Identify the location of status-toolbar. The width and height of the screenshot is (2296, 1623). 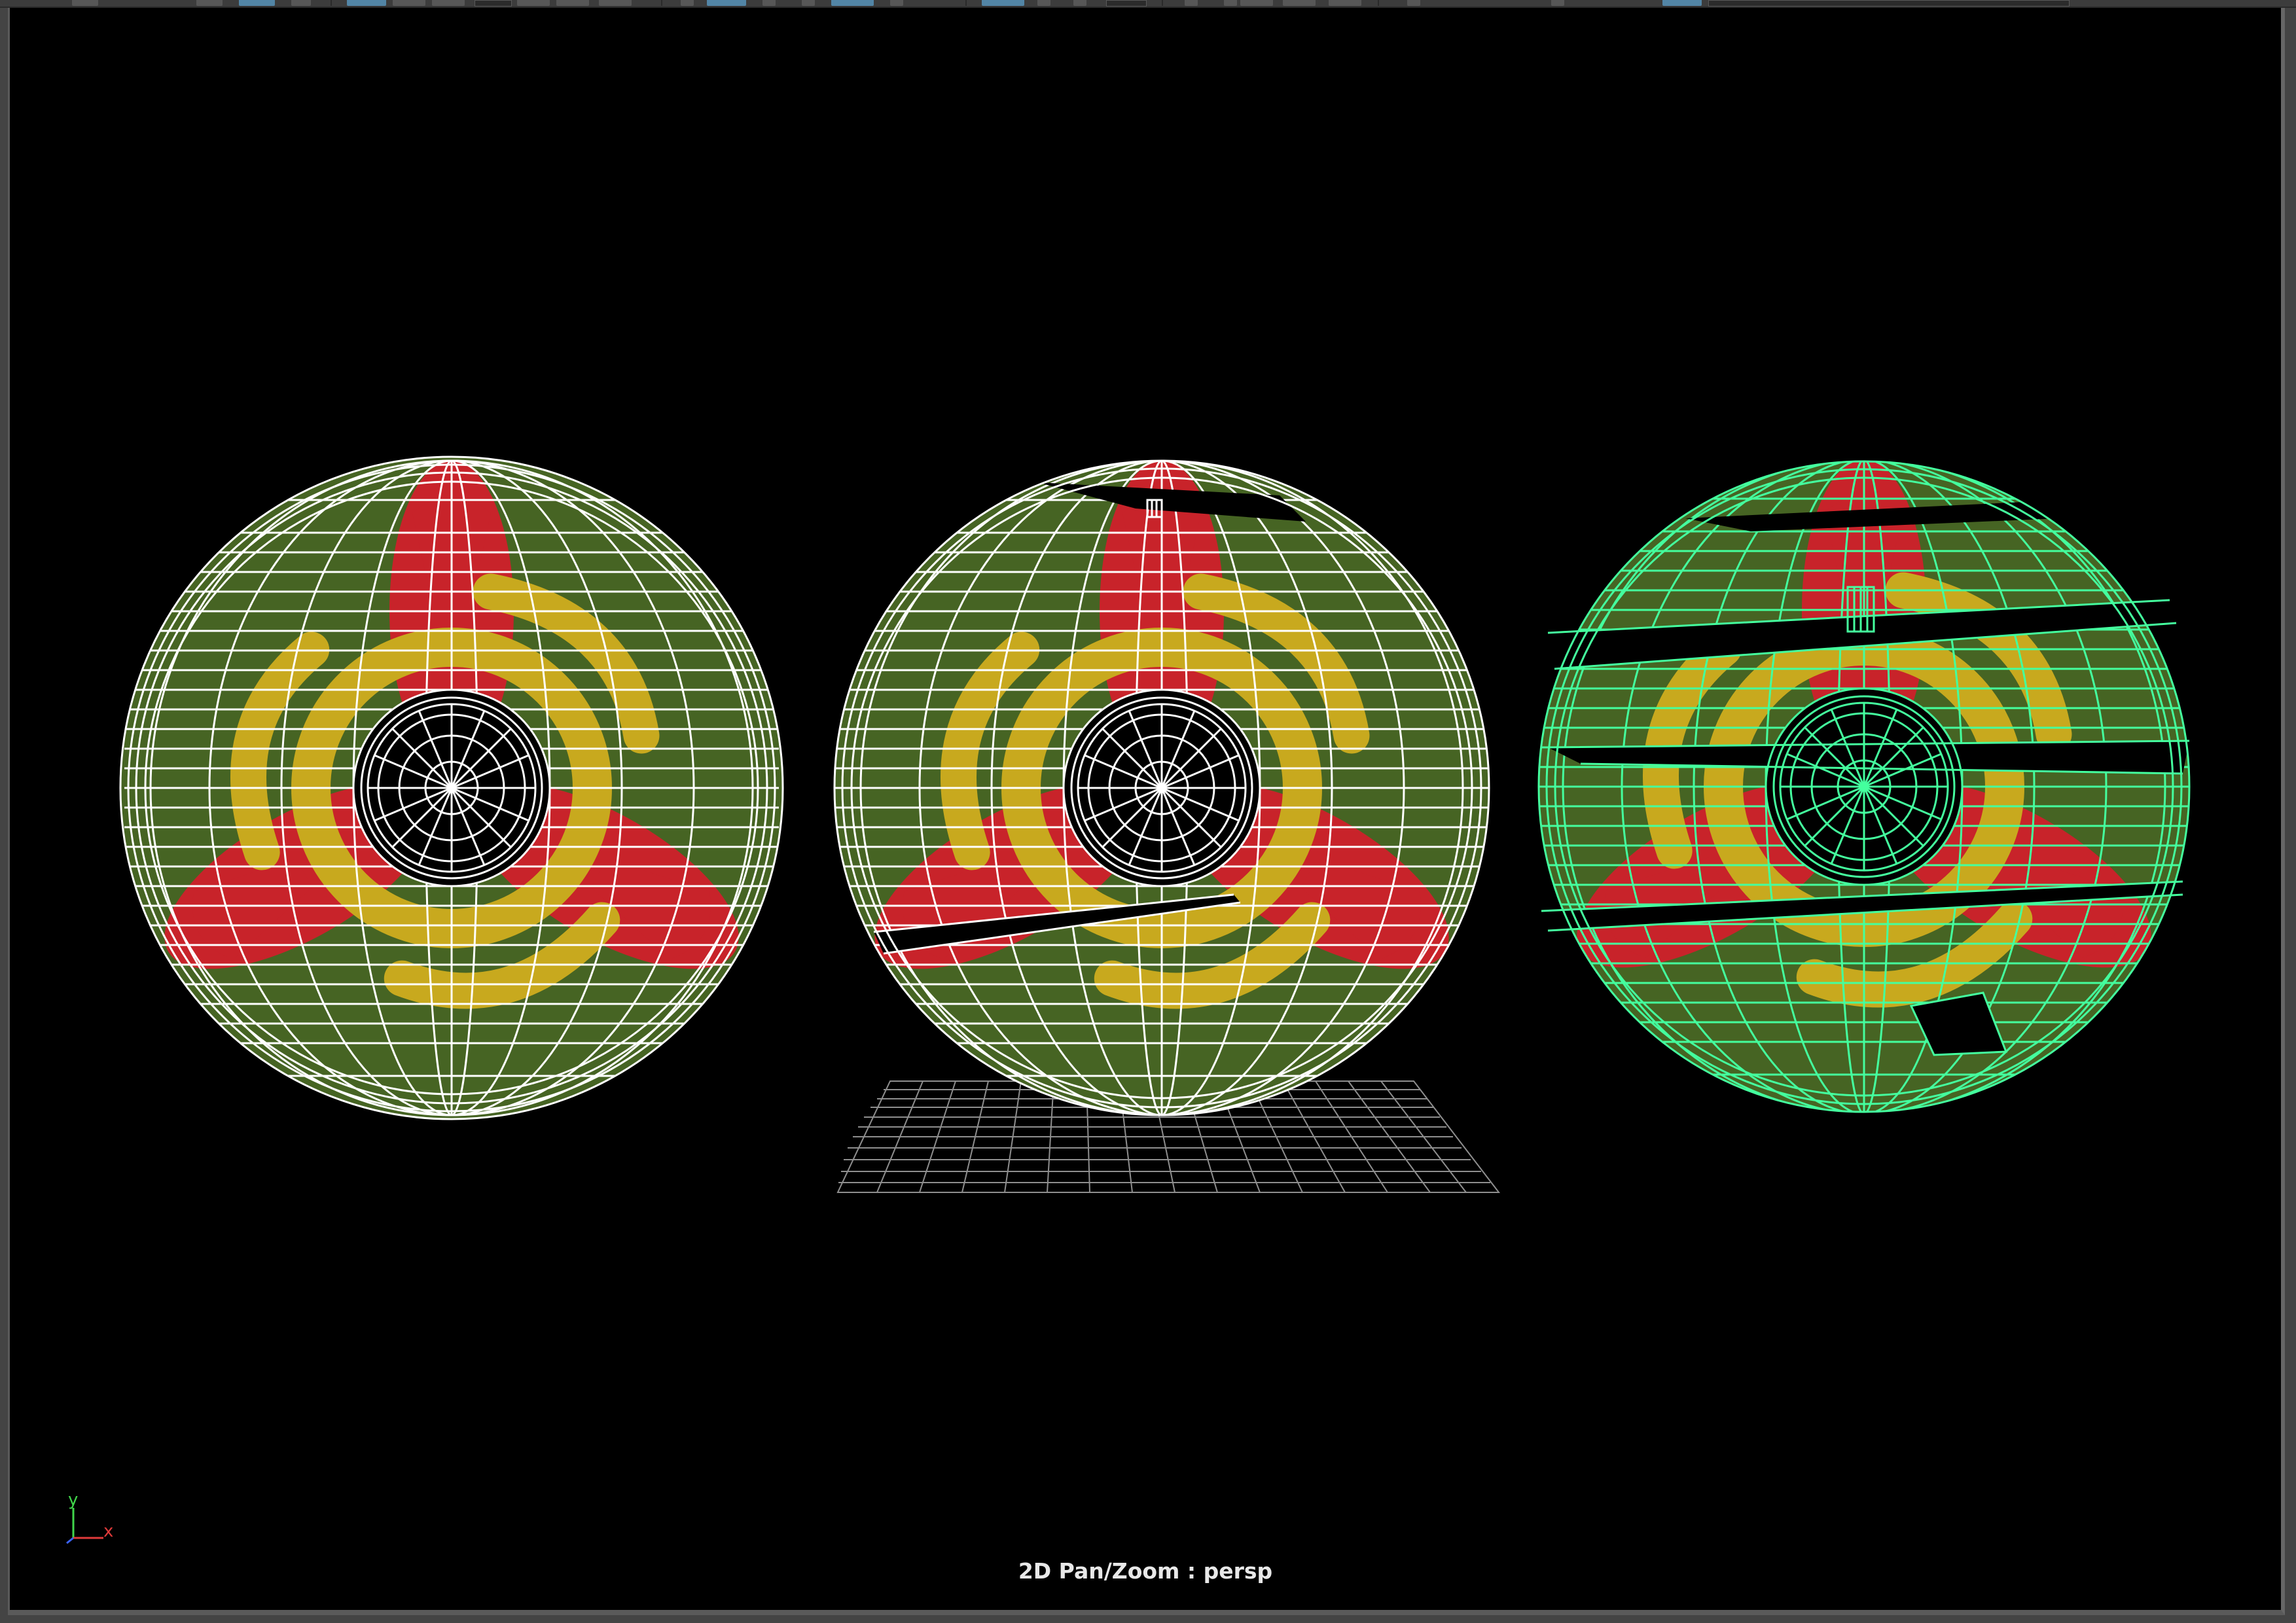
(1148, 4).